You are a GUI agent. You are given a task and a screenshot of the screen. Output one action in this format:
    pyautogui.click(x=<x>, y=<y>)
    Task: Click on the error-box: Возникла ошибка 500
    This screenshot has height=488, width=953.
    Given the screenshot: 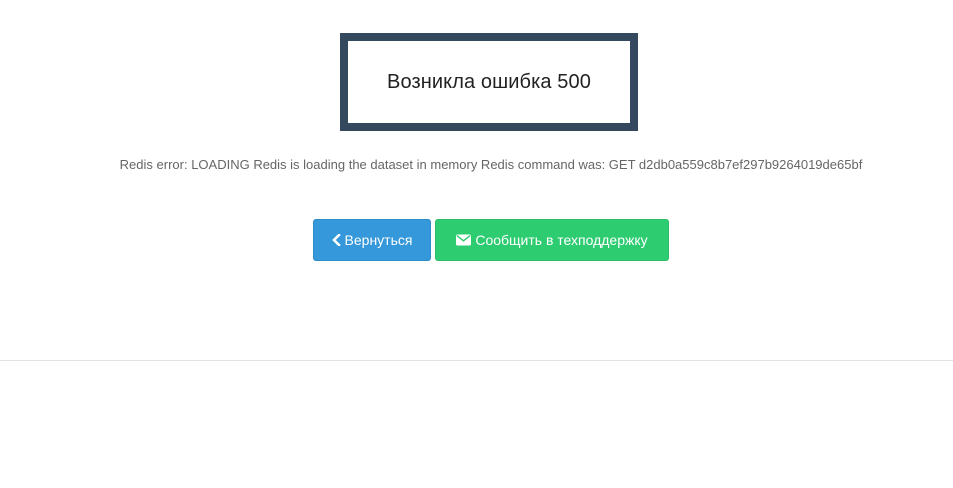 What is the action you would take?
    pyautogui.click(x=489, y=82)
    